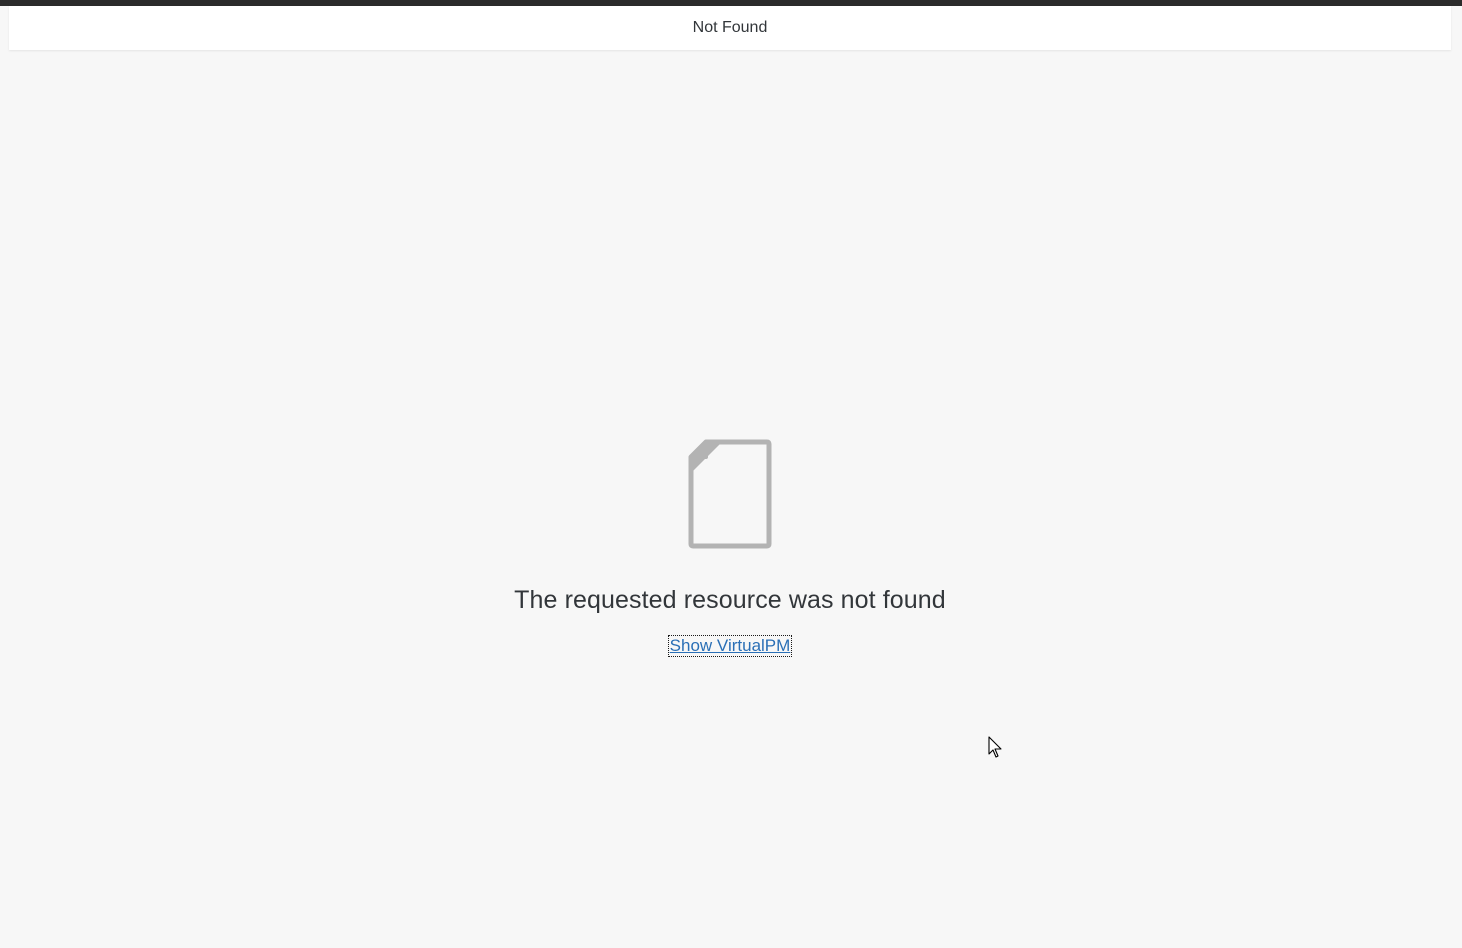 This screenshot has width=1462, height=948. I want to click on page-title: Not Found, so click(730, 27).